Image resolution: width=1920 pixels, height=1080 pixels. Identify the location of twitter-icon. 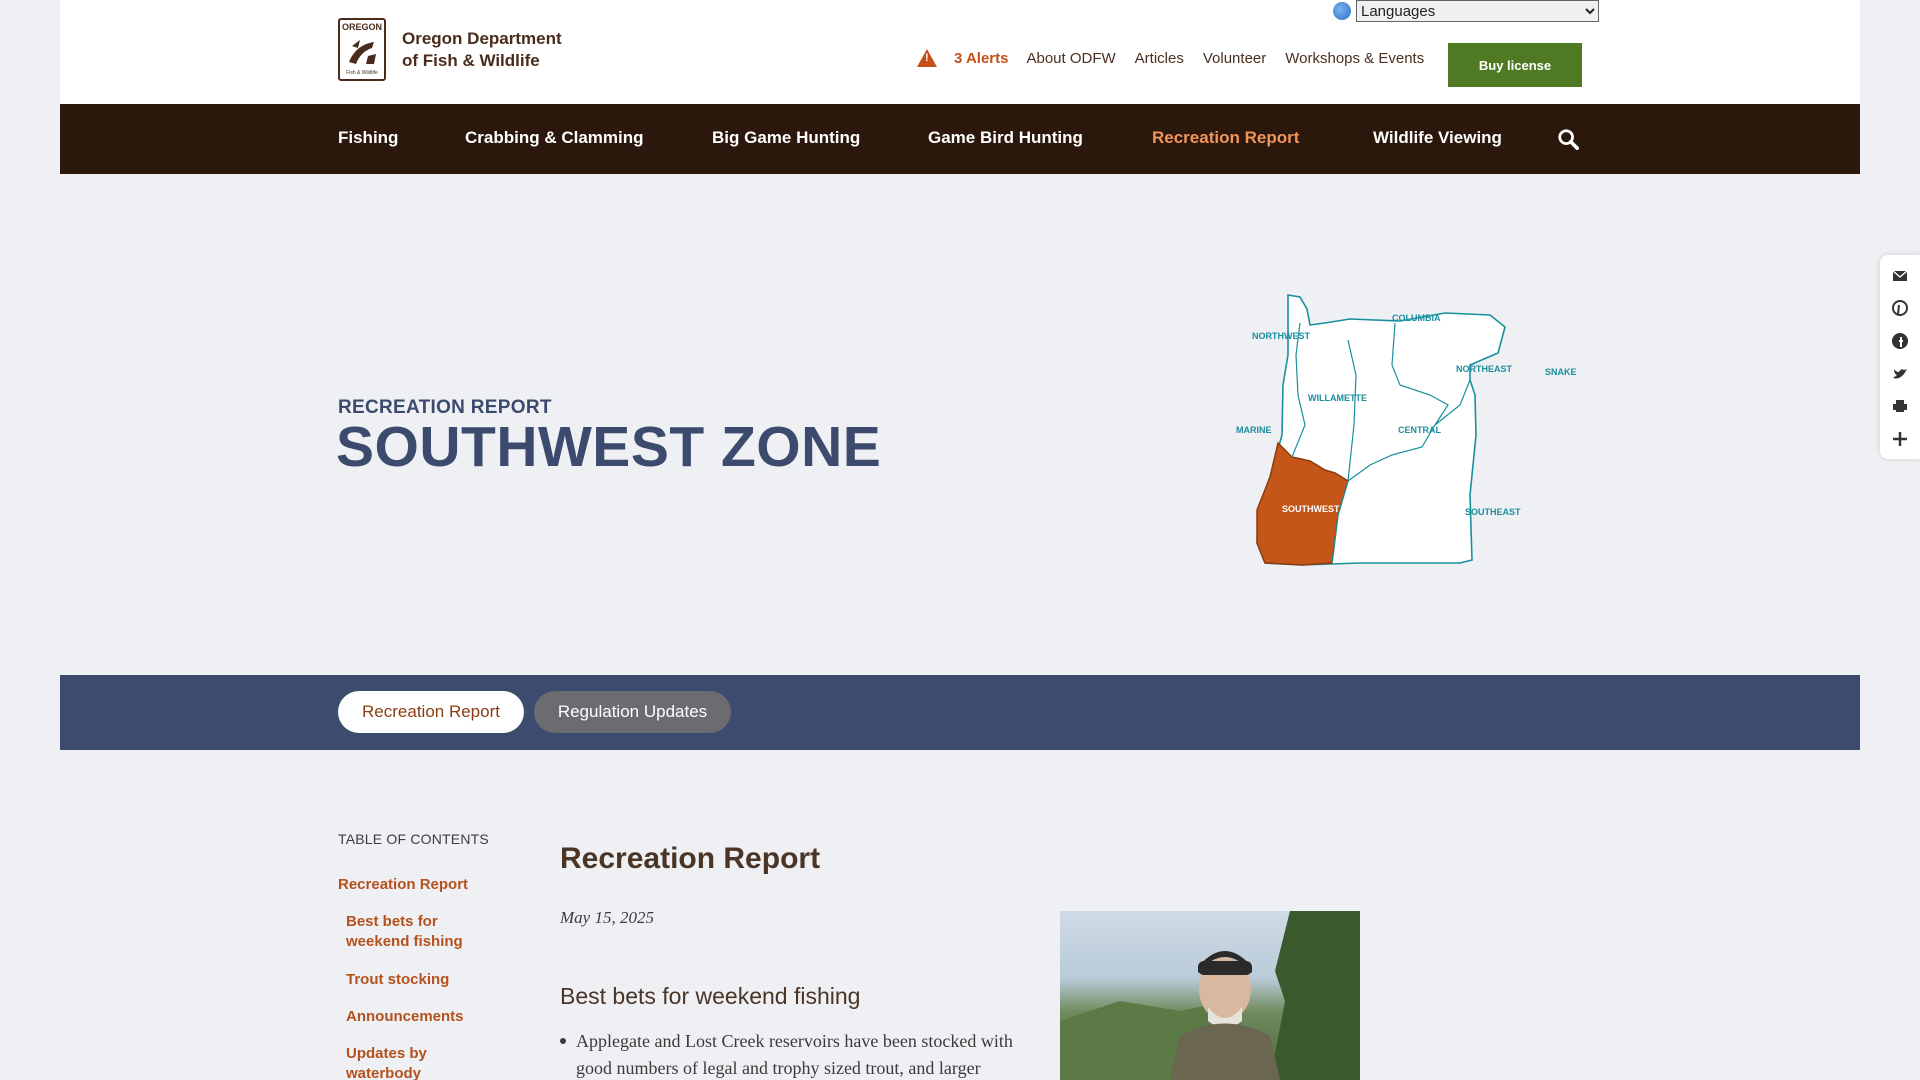
(1900, 374).